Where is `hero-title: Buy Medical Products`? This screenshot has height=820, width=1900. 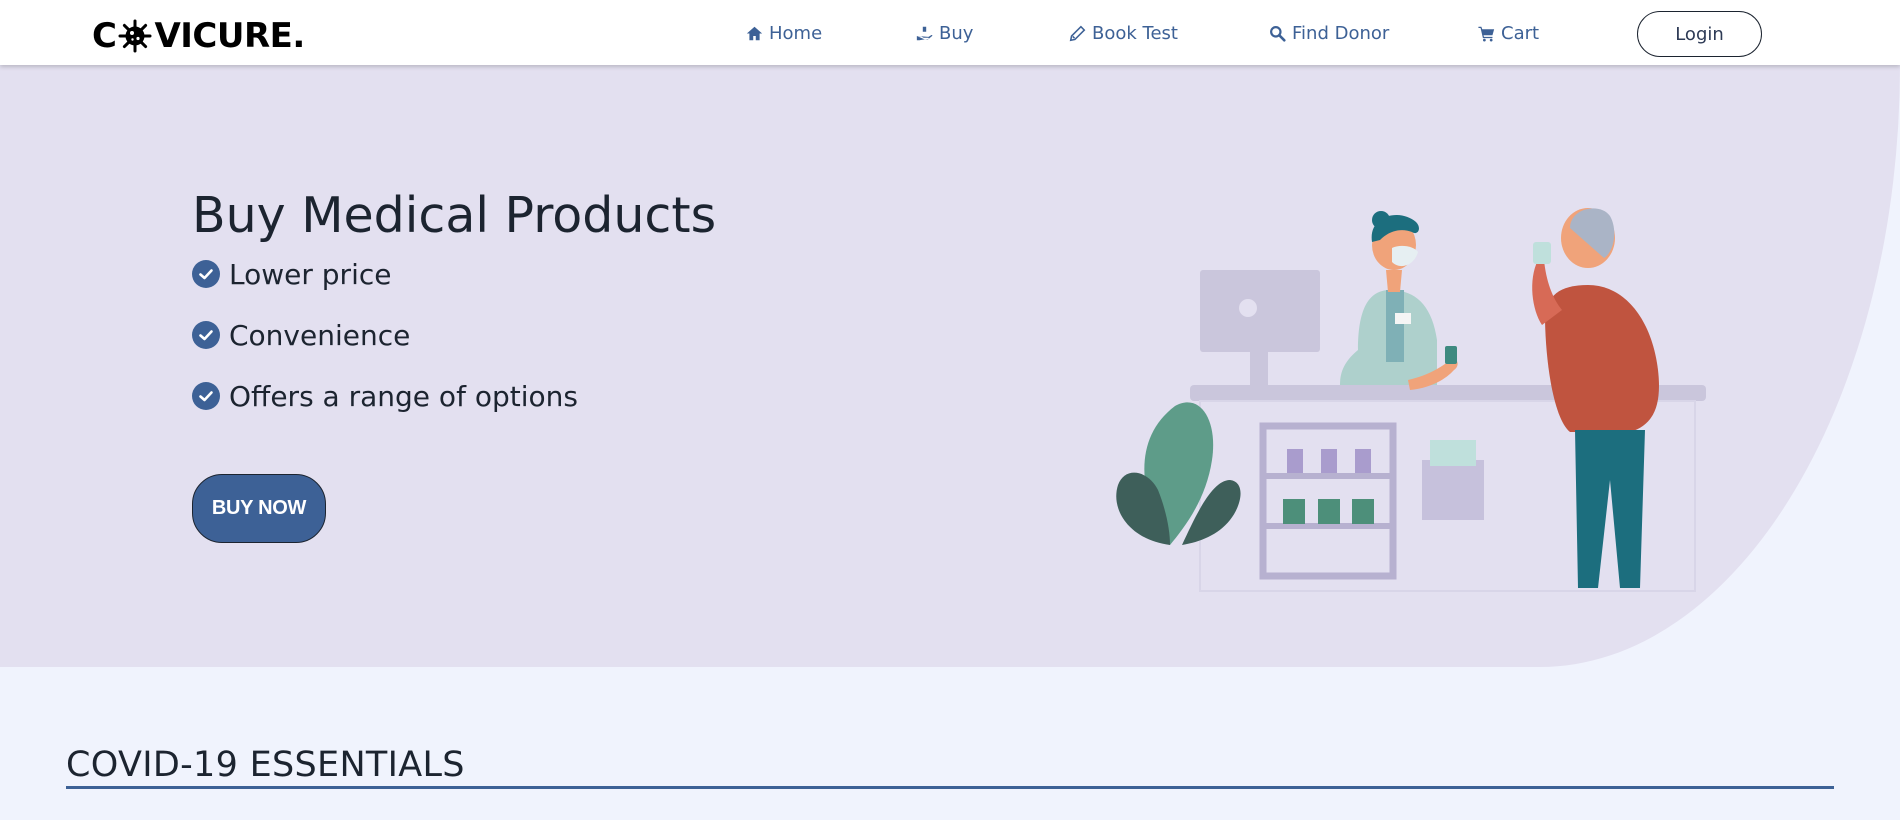
hero-title: Buy Medical Products is located at coordinates (454, 215).